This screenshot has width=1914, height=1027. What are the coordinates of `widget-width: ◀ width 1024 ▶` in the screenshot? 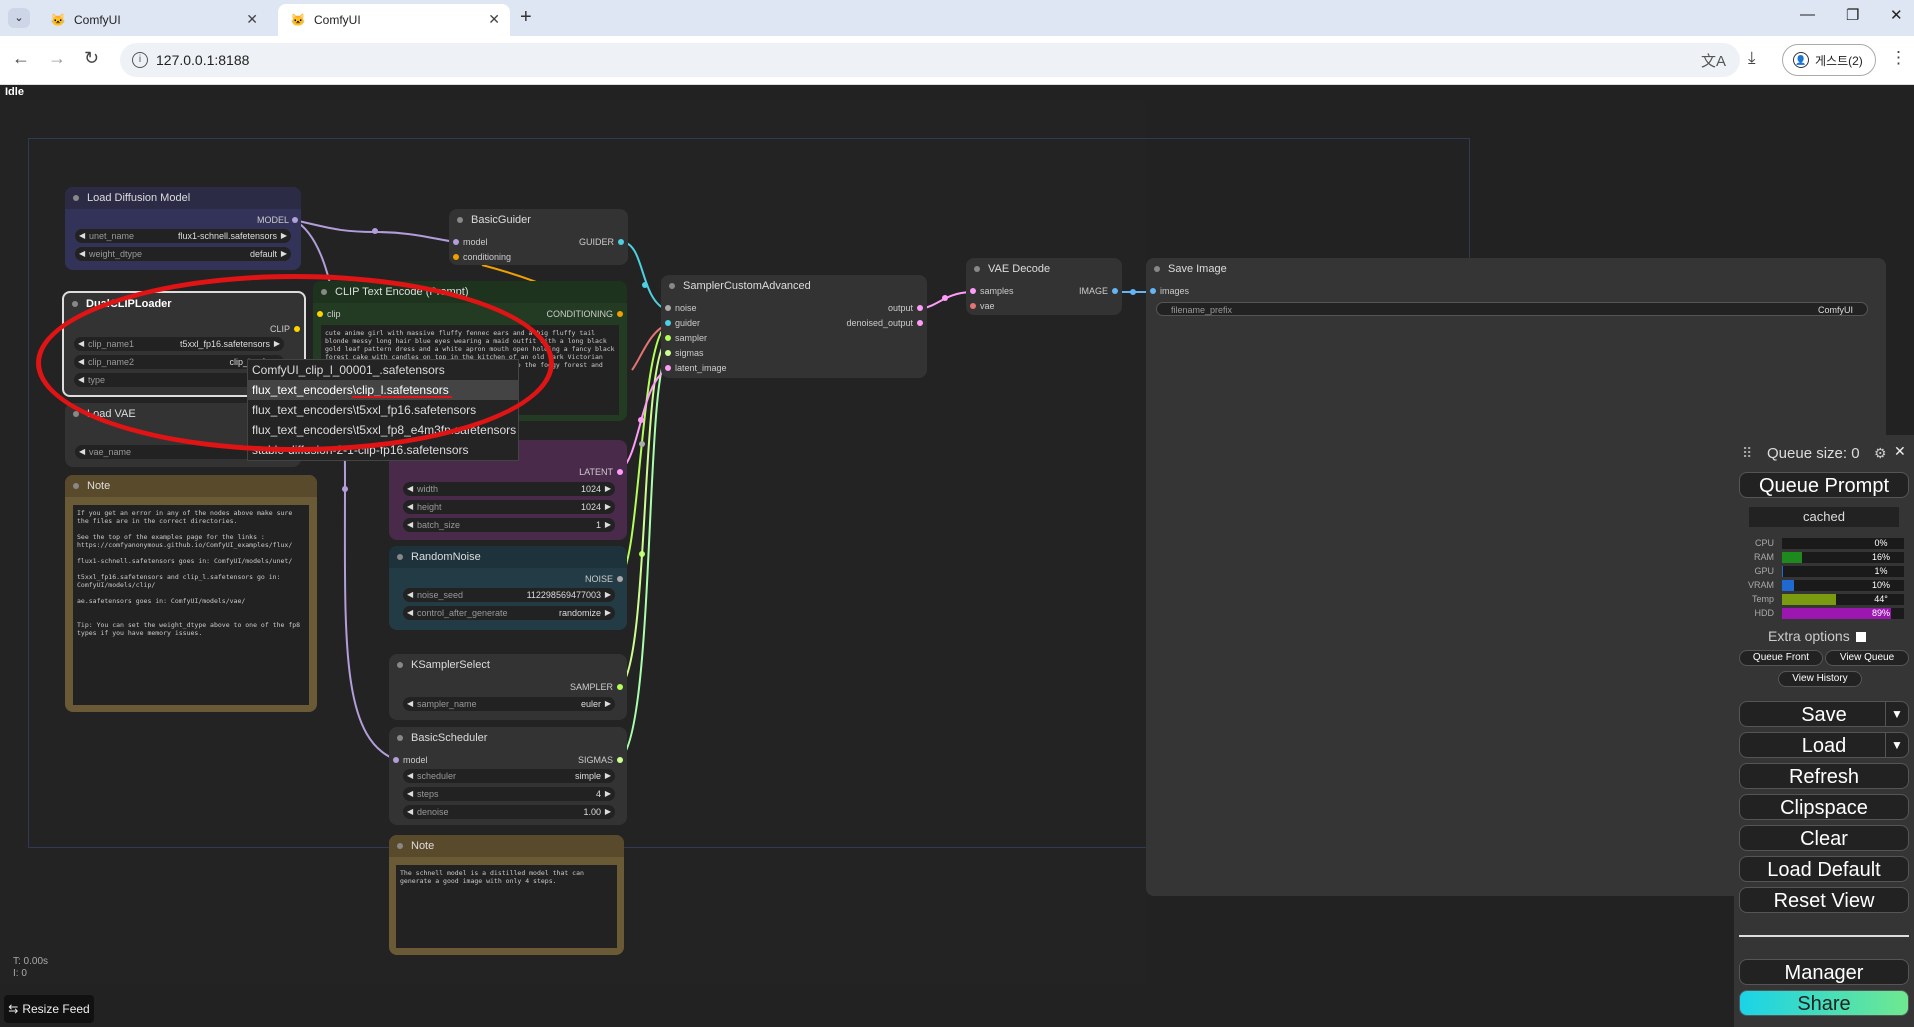 It's located at (509, 489).